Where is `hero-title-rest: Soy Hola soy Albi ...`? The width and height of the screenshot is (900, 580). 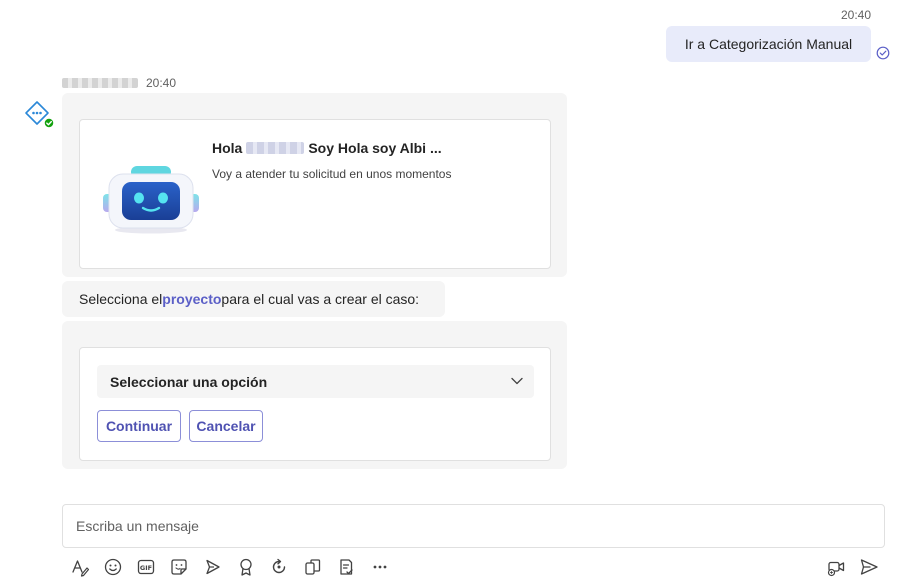
hero-title-rest: Soy Hola soy Albi ... is located at coordinates (375, 148).